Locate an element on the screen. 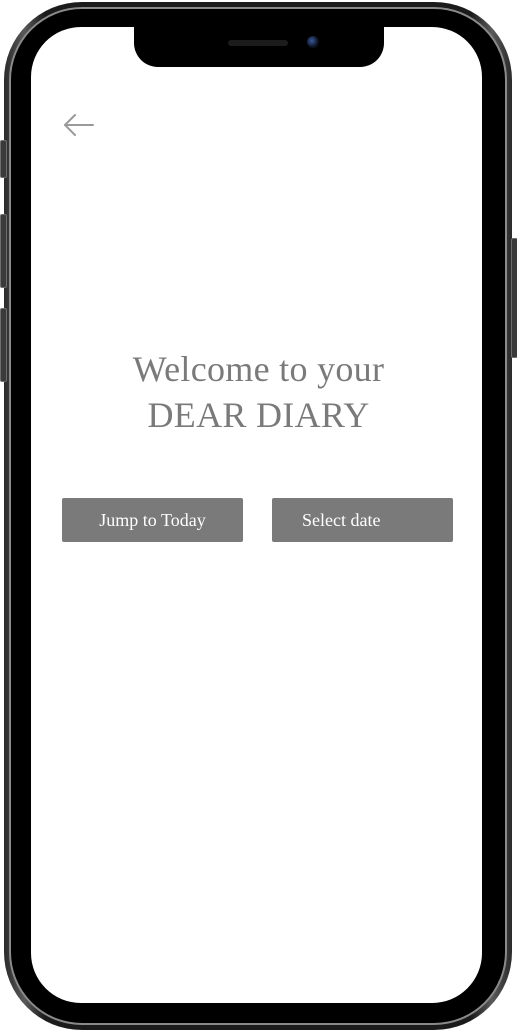 The height and width of the screenshot is (1034, 517). volume-down-button is located at coordinates (3, 345).